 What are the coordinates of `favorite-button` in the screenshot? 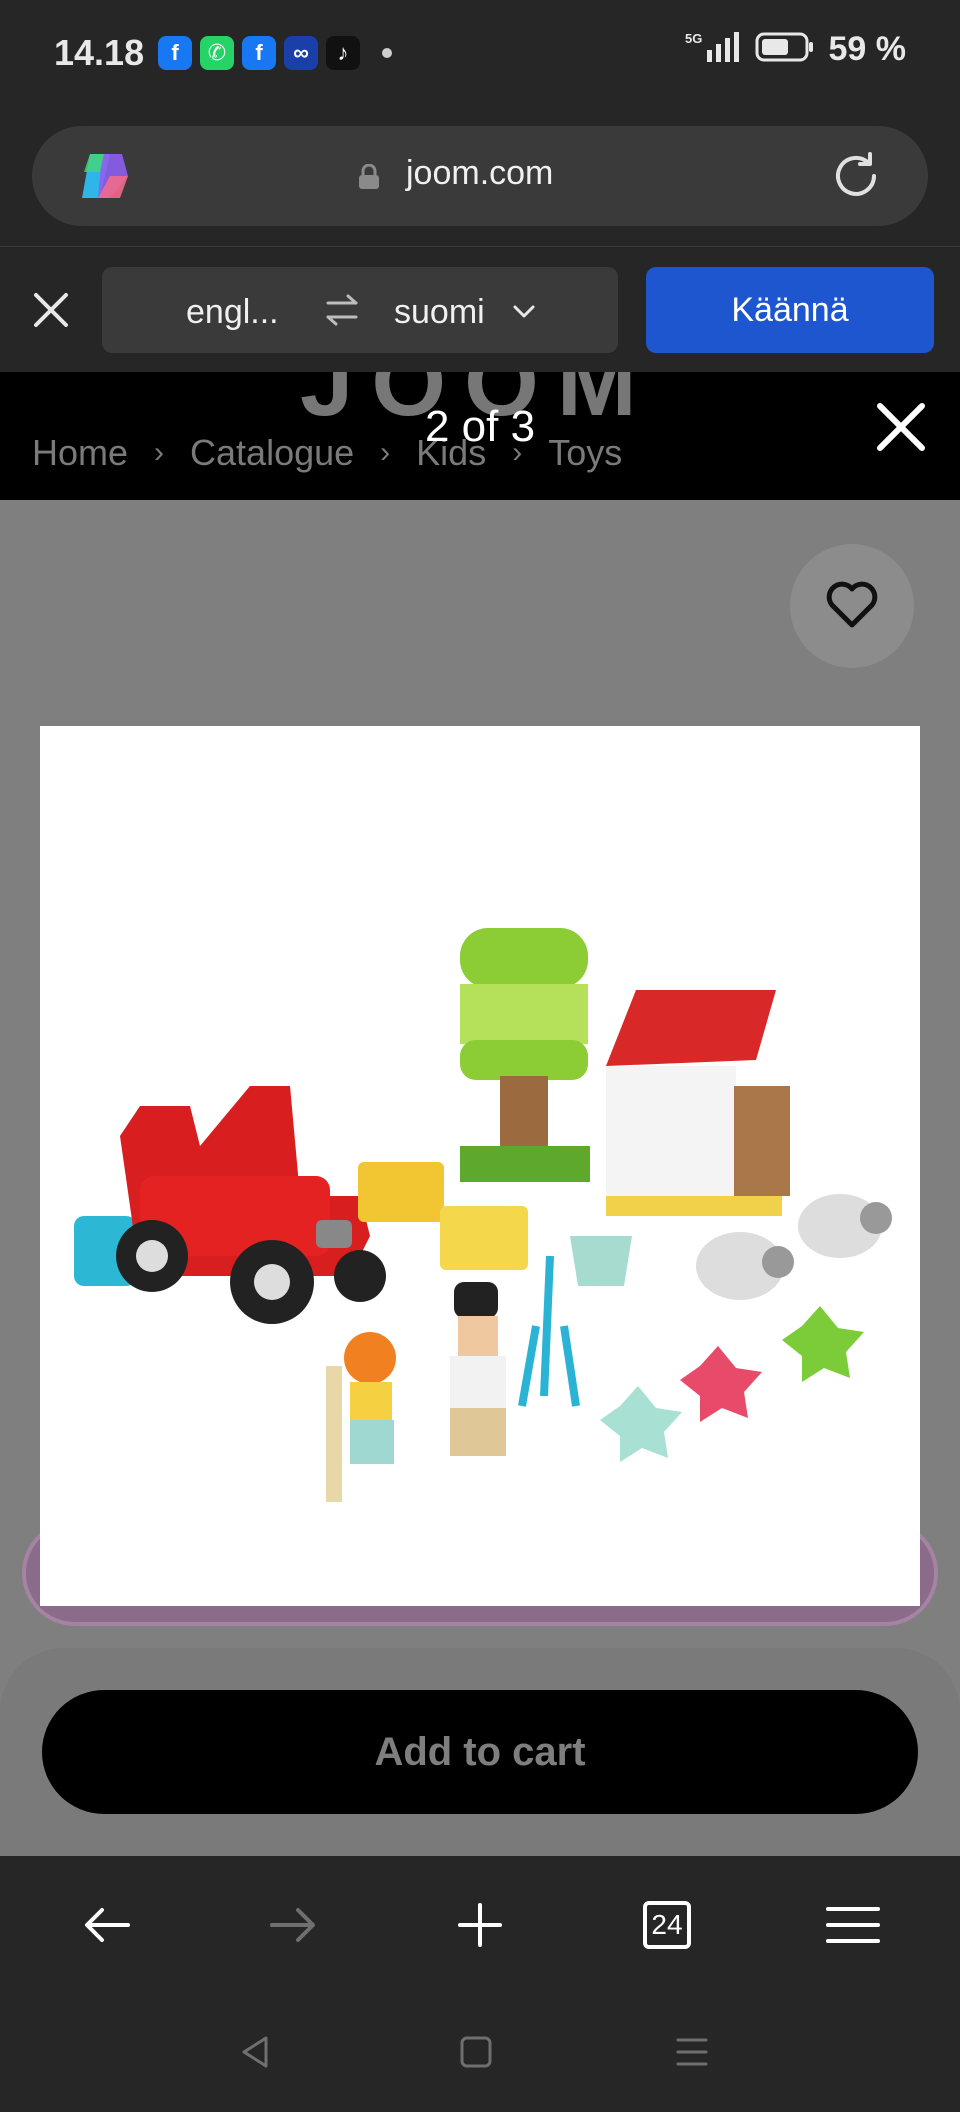 It's located at (852, 606).